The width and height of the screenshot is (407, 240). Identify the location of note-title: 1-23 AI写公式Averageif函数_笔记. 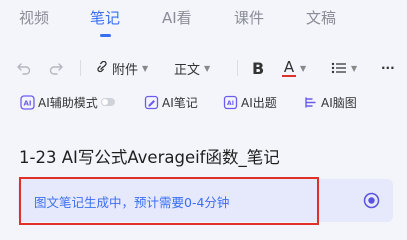
(149, 156).